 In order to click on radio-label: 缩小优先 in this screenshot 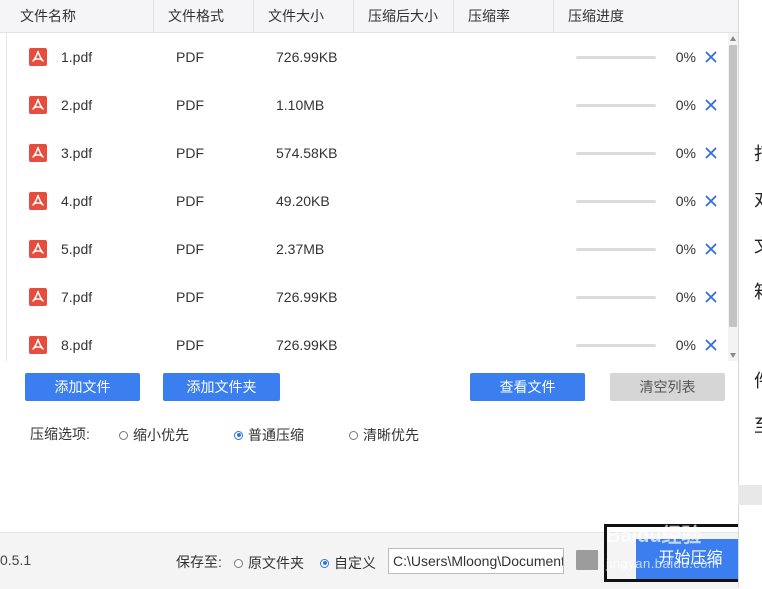, I will do `click(161, 435)`.